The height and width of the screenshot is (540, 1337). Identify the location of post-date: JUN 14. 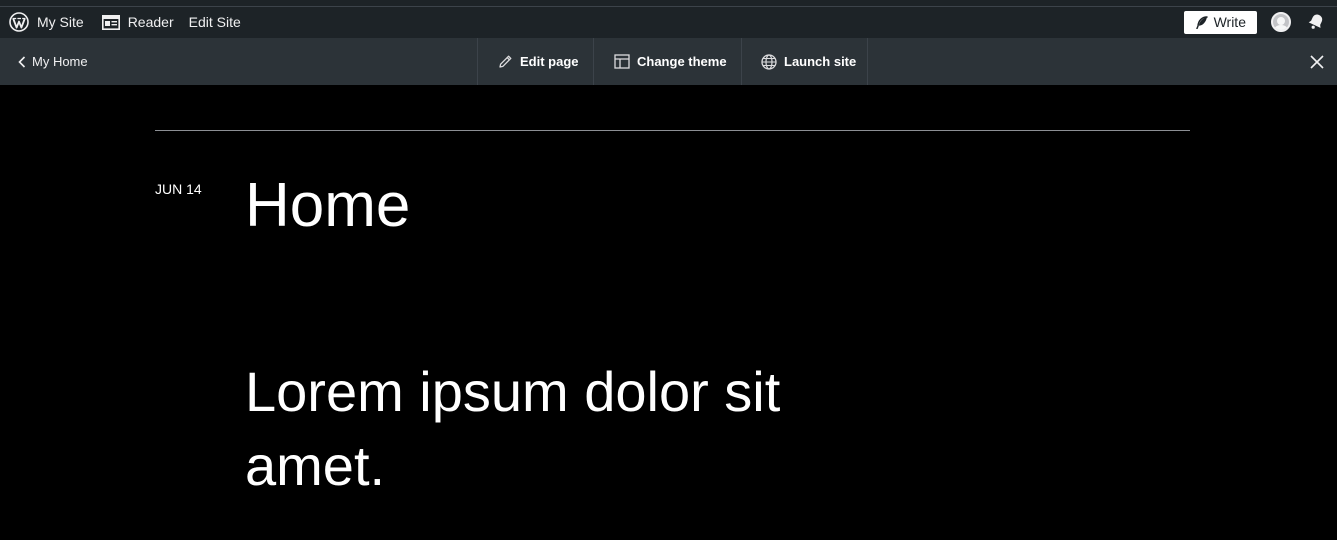
(178, 189).